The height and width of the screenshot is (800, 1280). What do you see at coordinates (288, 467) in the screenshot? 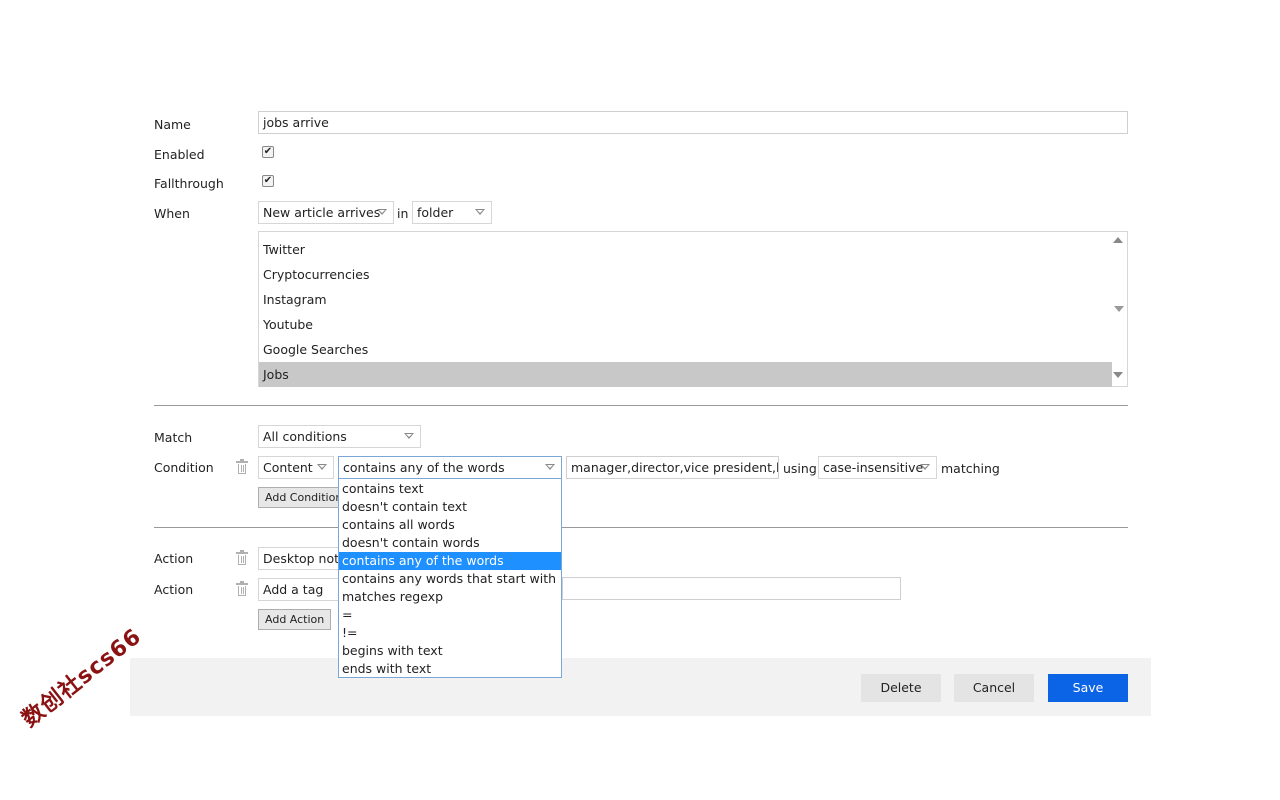
I see `condition-field-value: Content` at bounding box center [288, 467].